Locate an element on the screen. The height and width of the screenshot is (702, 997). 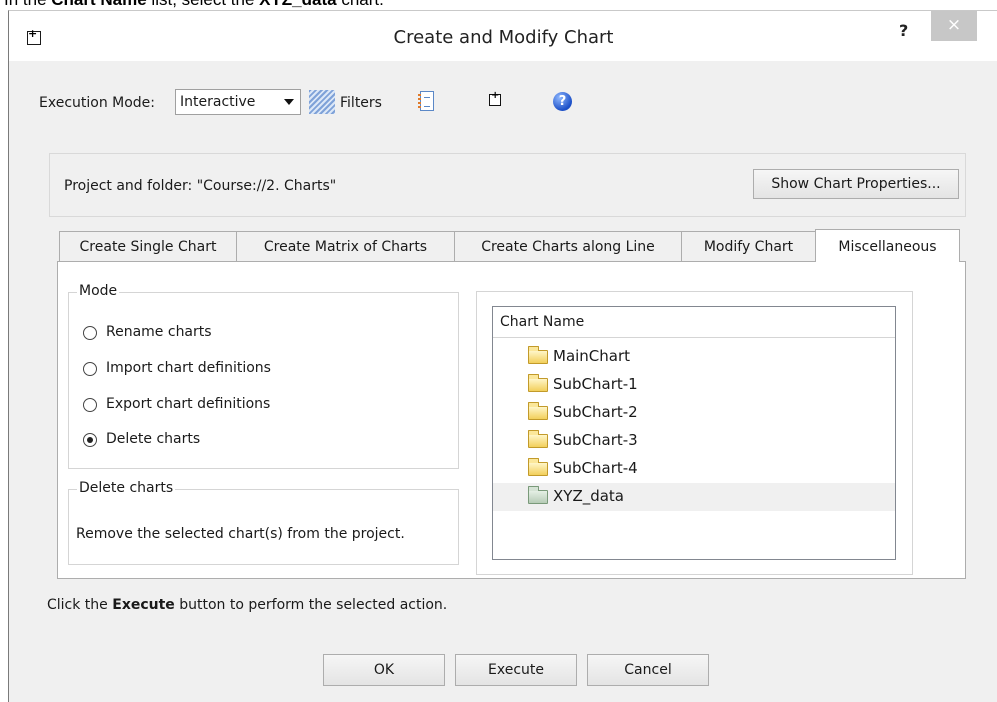
instruction-prefix: In the is located at coordinates (27, 4).